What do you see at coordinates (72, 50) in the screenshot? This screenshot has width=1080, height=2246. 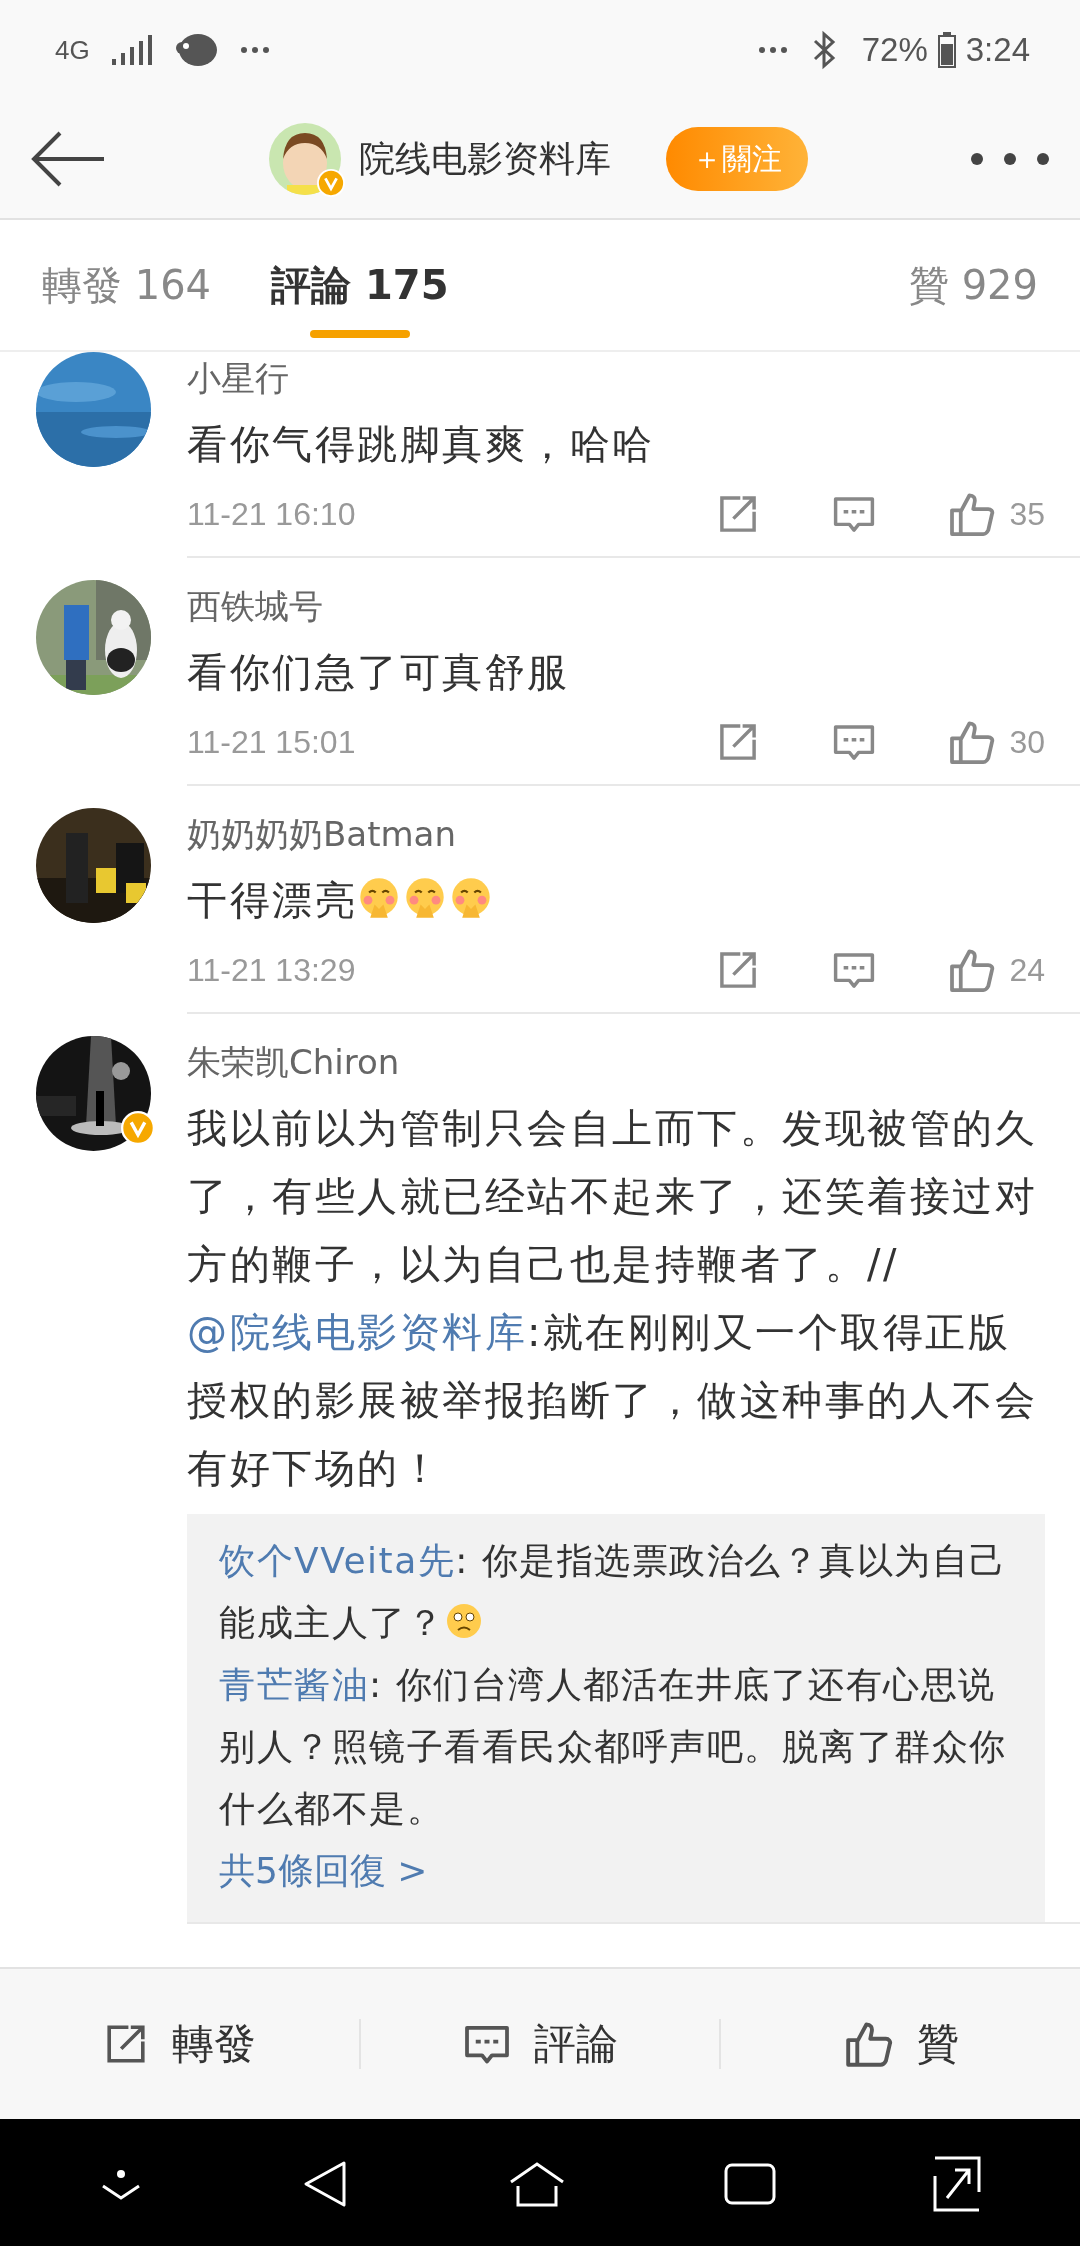 I see `network-indicator: 4G` at bounding box center [72, 50].